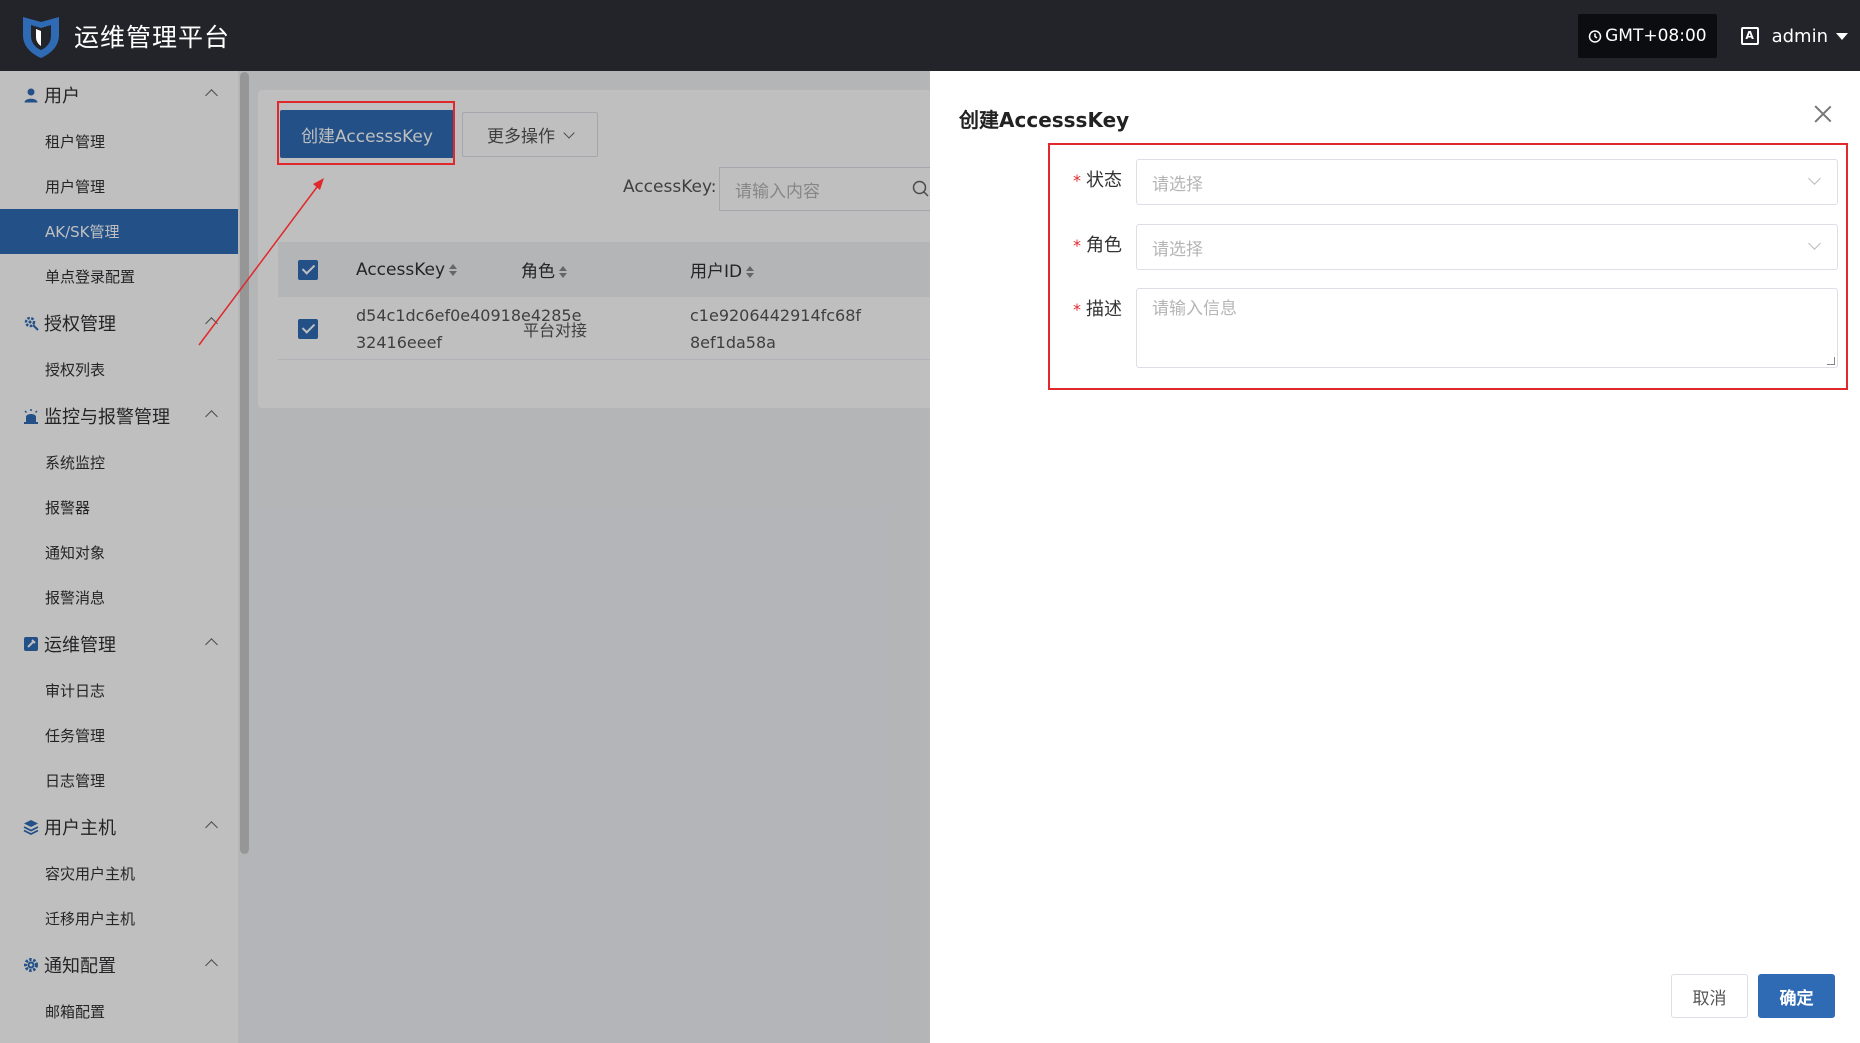 The height and width of the screenshot is (1043, 1860). I want to click on user-menu: A admin, so click(1794, 36).